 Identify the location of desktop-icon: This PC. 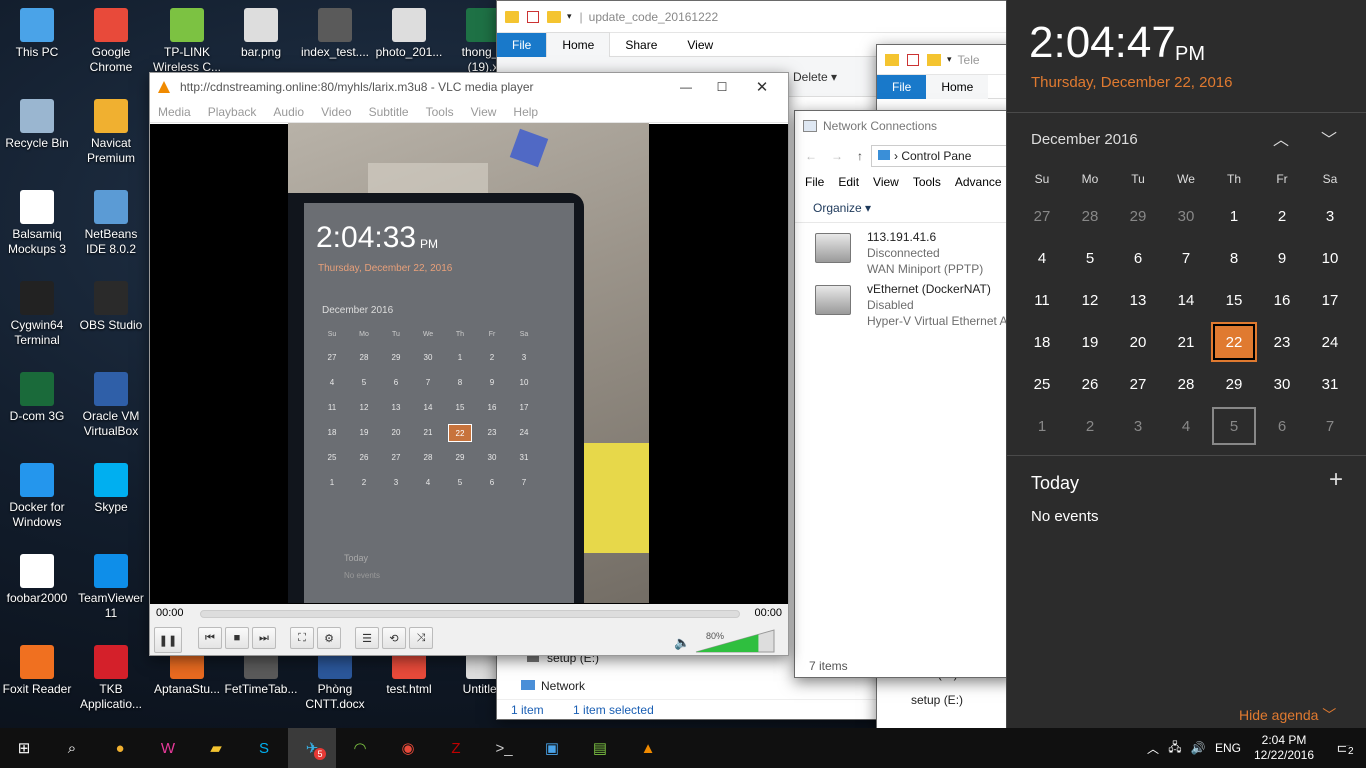
(37, 44).